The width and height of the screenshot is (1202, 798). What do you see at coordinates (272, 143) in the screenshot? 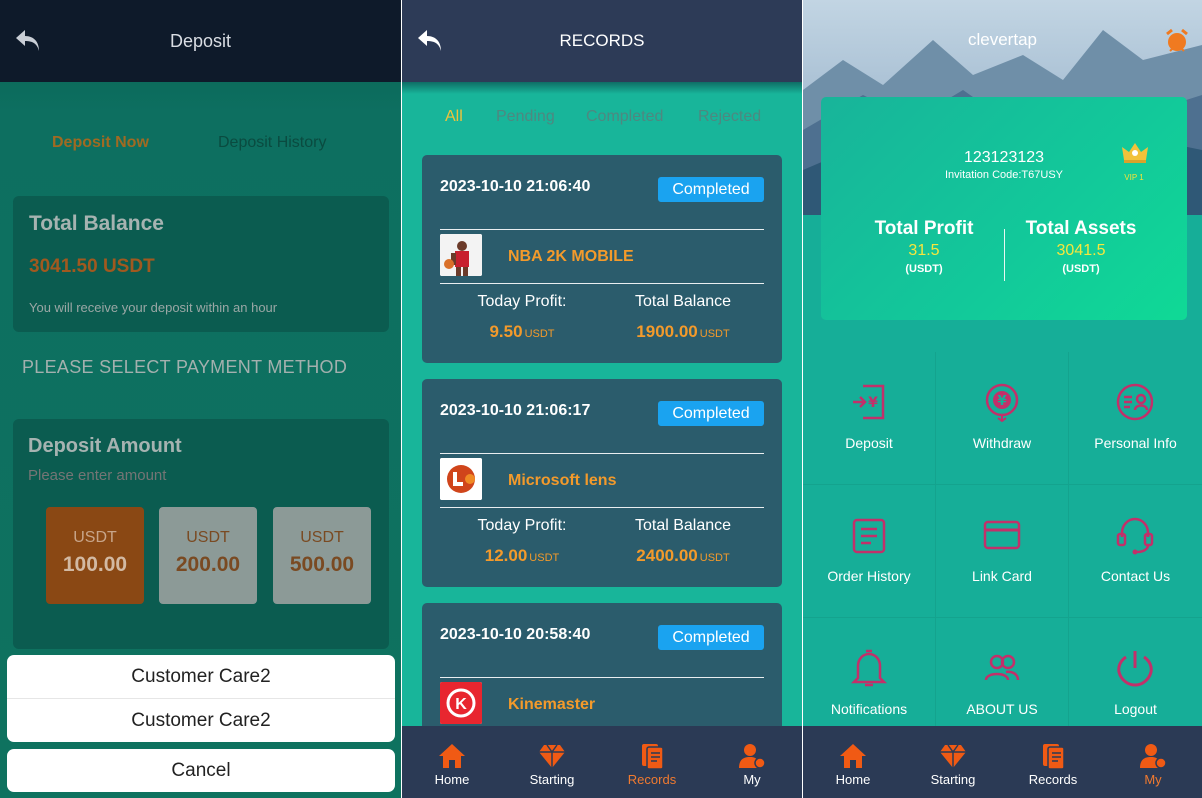
I see `tab-deposit-history: Deposit History` at bounding box center [272, 143].